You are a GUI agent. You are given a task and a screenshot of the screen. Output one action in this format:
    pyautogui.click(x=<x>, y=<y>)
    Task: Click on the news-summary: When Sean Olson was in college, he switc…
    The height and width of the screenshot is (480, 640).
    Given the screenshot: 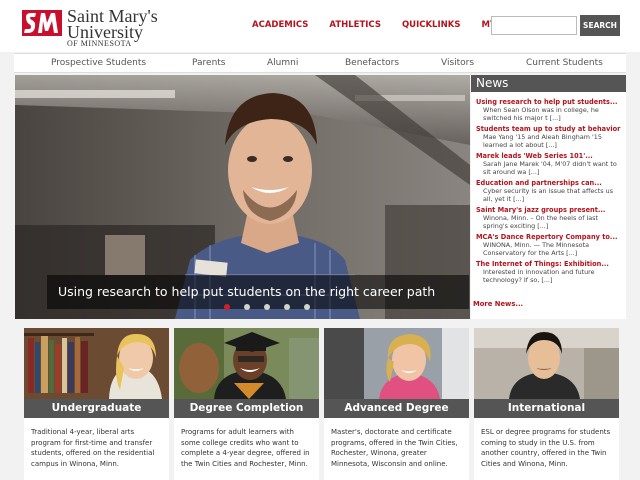 What is the action you would take?
    pyautogui.click(x=541, y=114)
    